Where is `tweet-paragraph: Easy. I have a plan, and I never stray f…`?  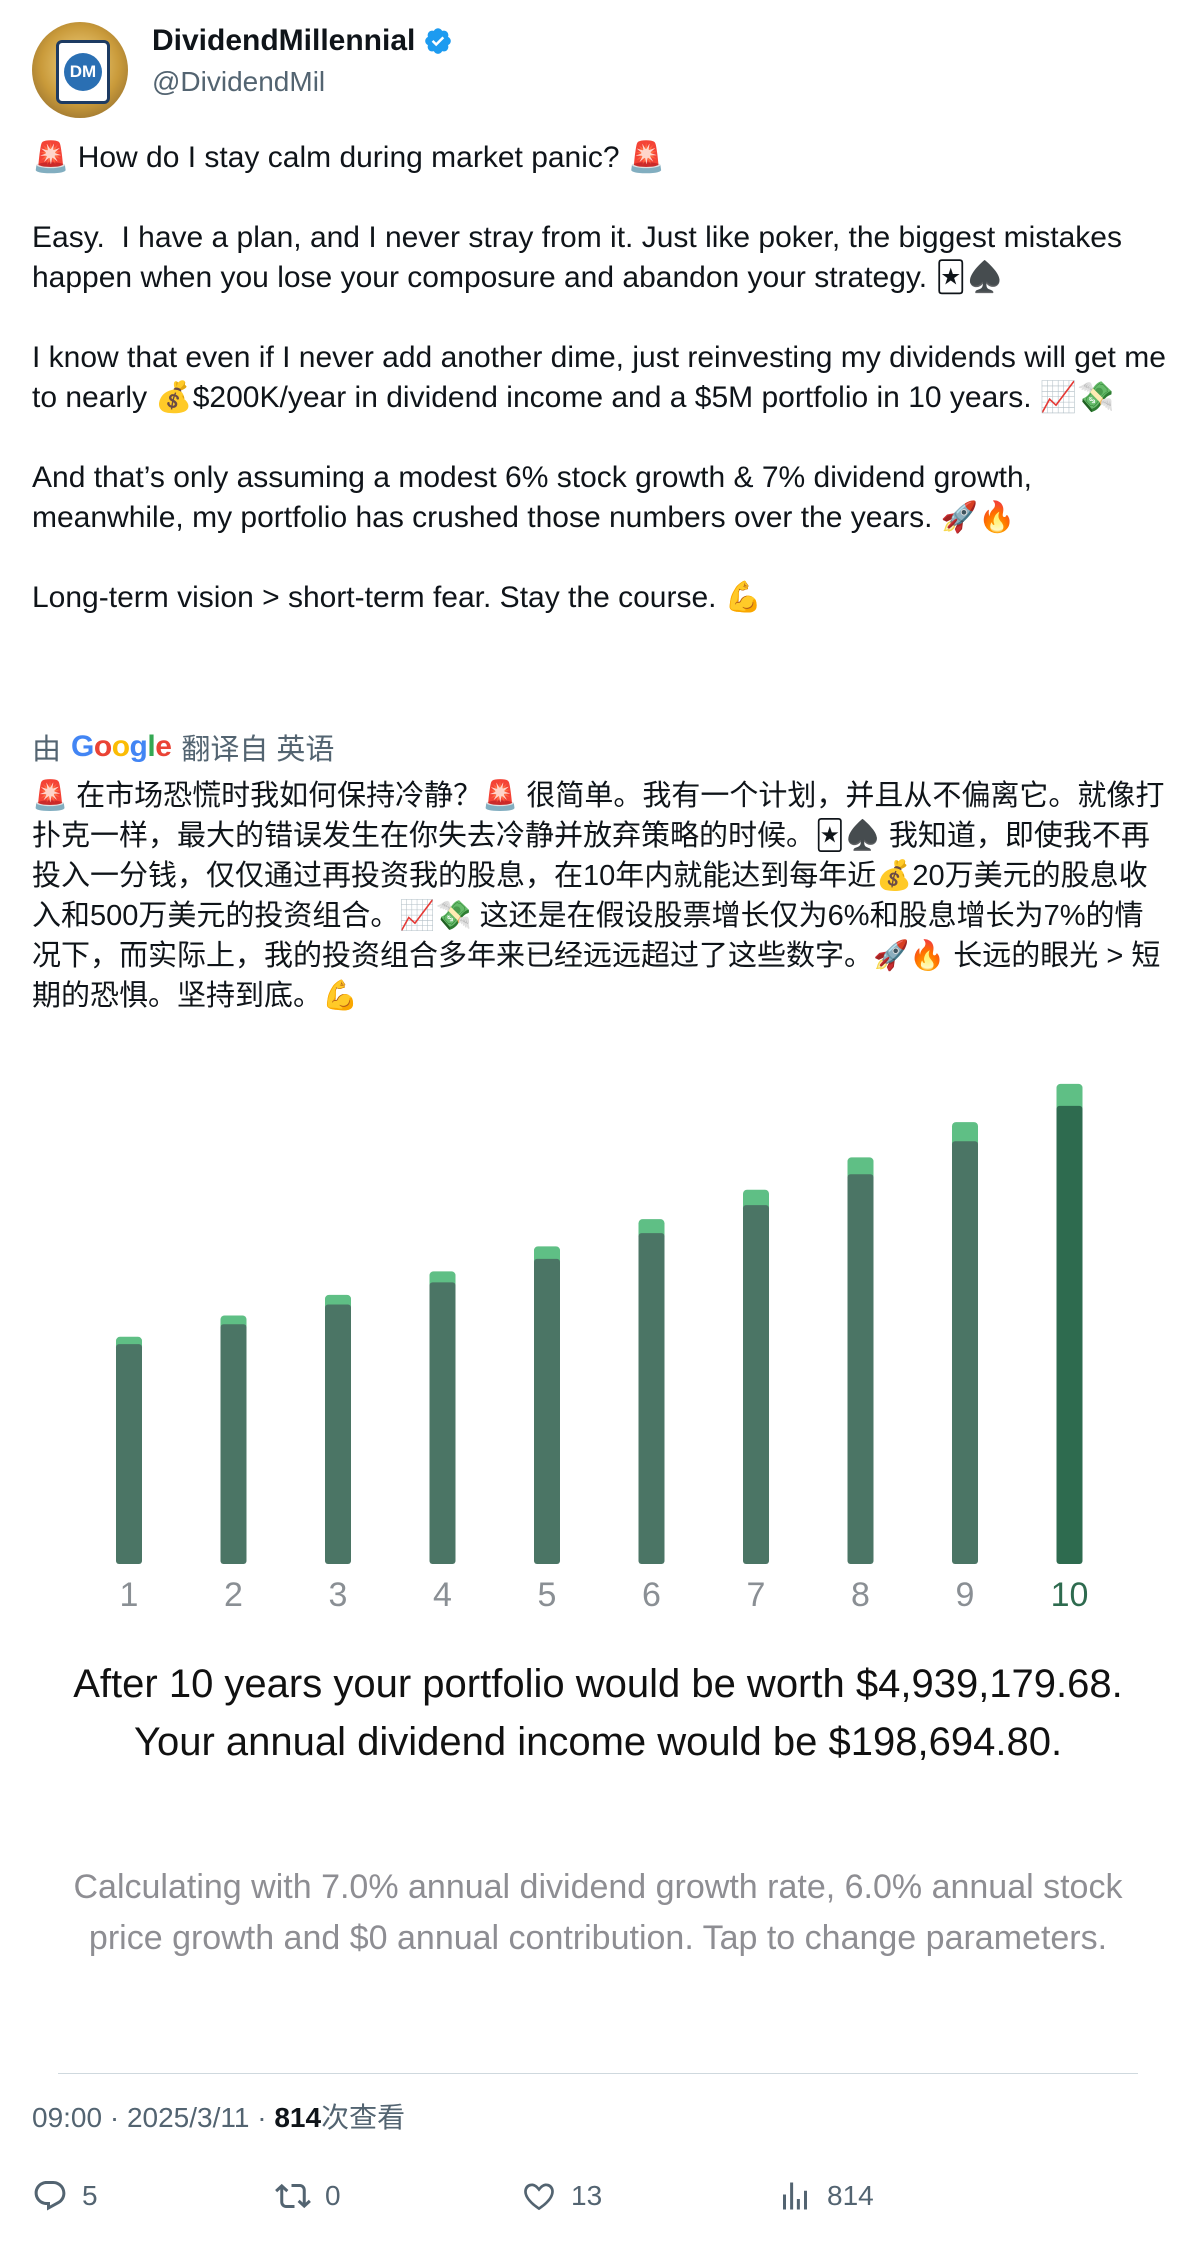 tweet-paragraph: Easy. I have a plan, and I never stray f… is located at coordinates (581, 257).